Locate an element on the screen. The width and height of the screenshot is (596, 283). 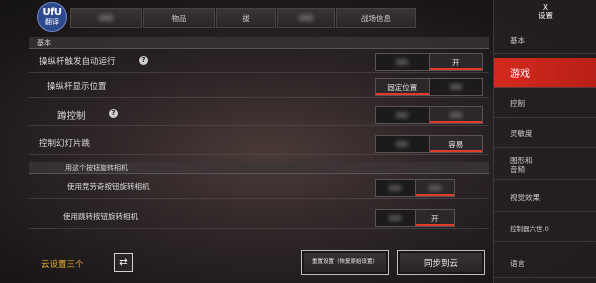
sidebar-item-game: 游戏 is located at coordinates (545, 73).